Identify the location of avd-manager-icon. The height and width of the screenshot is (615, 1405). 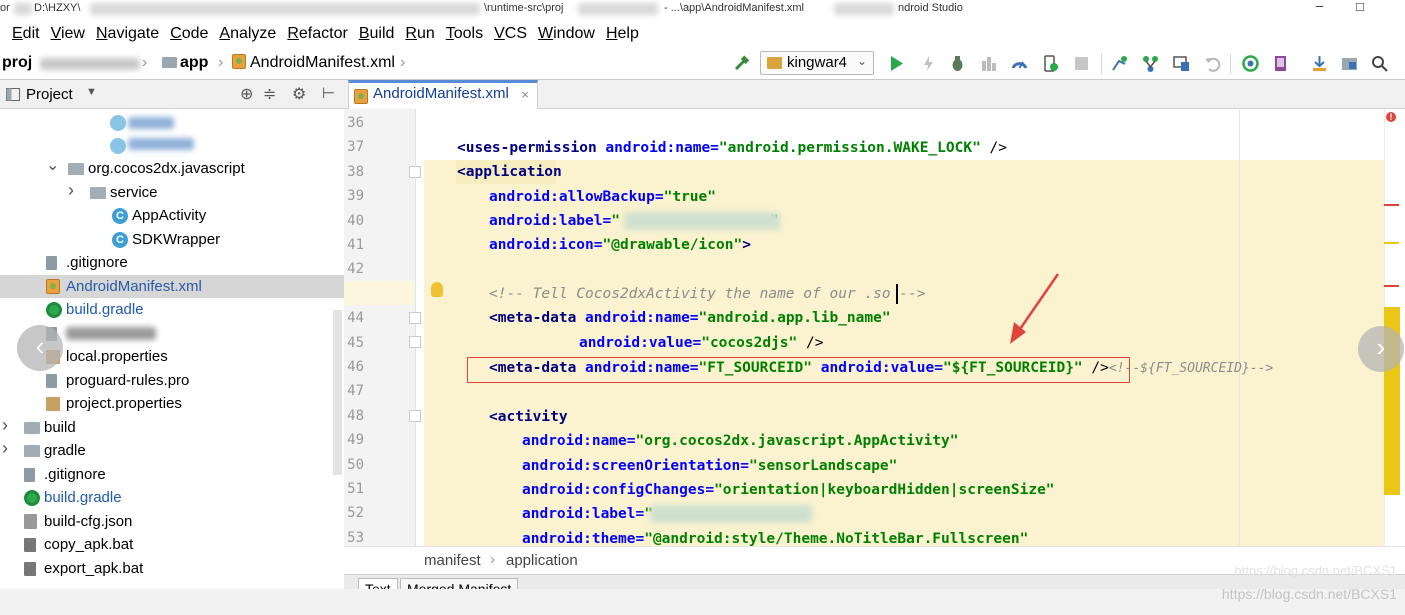
(1181, 63).